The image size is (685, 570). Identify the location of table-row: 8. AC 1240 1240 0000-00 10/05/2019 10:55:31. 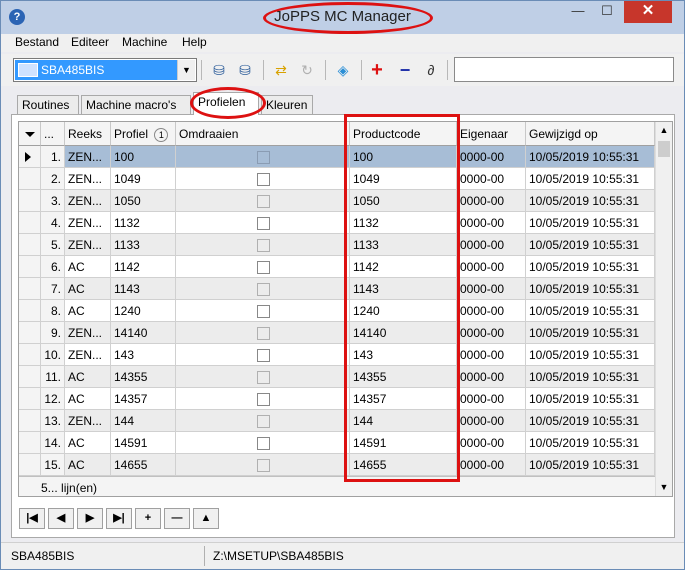
(337, 311).